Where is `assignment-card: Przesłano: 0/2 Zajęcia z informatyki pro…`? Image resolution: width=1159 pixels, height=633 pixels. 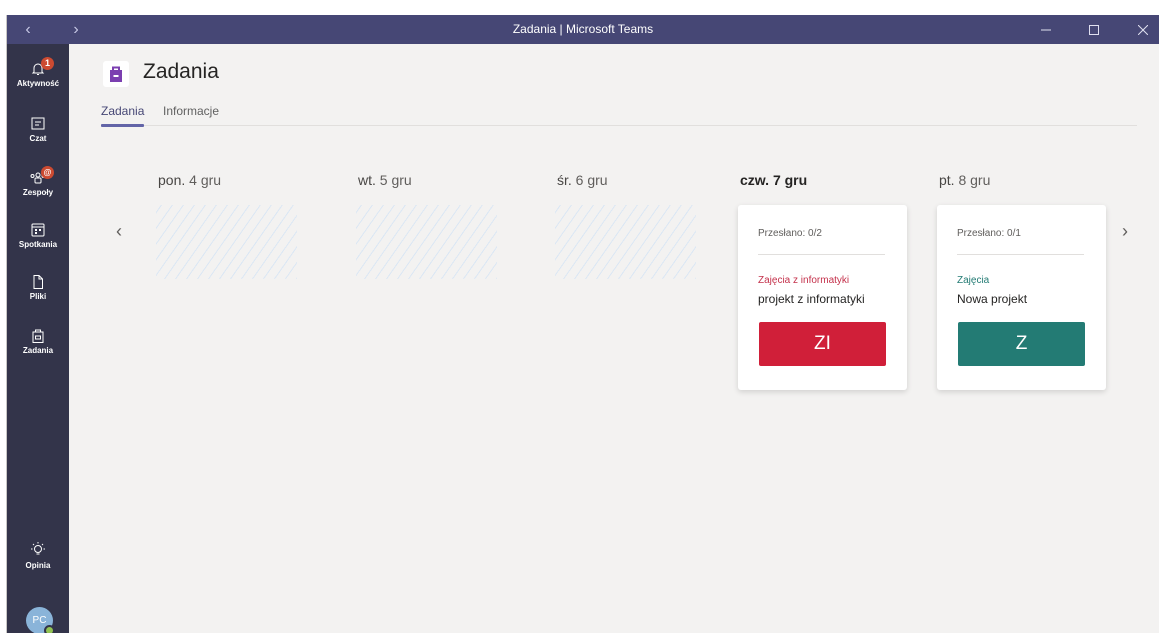 assignment-card: Przesłano: 0/2 Zajęcia z informatyki pro… is located at coordinates (822, 297).